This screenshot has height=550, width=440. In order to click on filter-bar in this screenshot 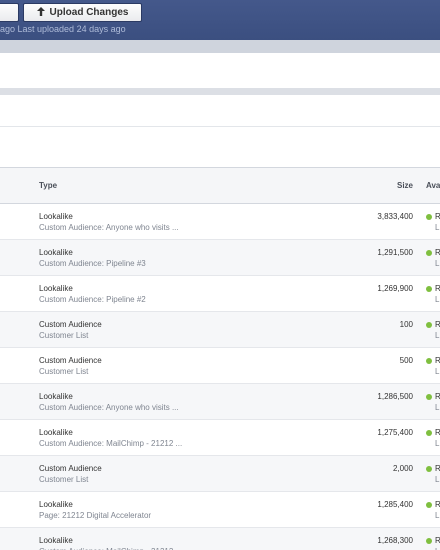, I will do `click(220, 111)`.